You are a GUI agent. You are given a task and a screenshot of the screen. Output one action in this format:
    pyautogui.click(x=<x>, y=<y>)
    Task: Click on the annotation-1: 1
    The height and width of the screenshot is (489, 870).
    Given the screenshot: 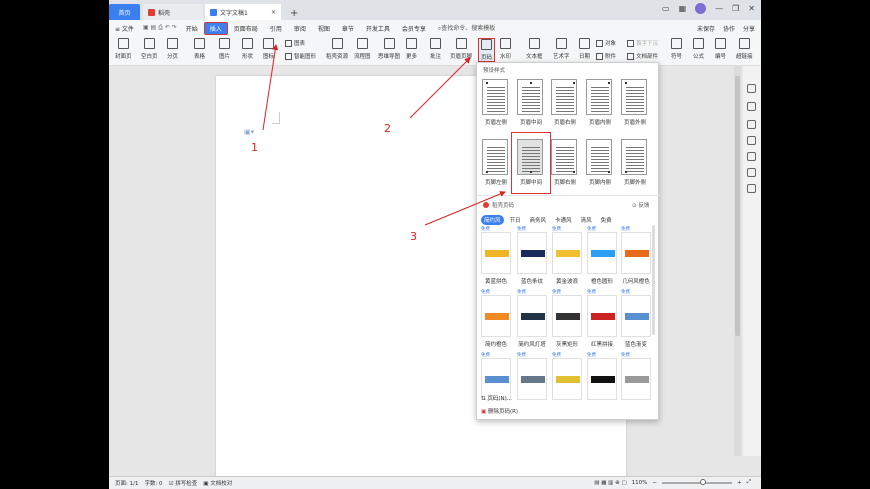 What is the action you would take?
    pyautogui.click(x=254, y=147)
    